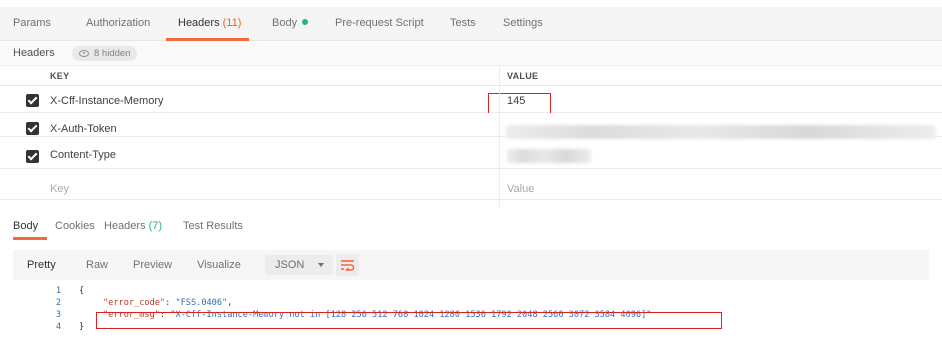 This screenshot has height=343, width=942. Describe the element at coordinates (471, 53) in the screenshot. I see `headers-subheader: Headers 8 hidden` at that location.